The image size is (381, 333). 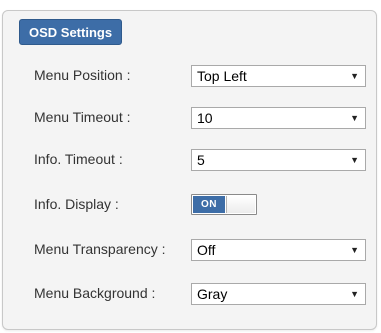 I want to click on info-timeout-row: Info. Timeout : 5 ▼, so click(x=201, y=161).